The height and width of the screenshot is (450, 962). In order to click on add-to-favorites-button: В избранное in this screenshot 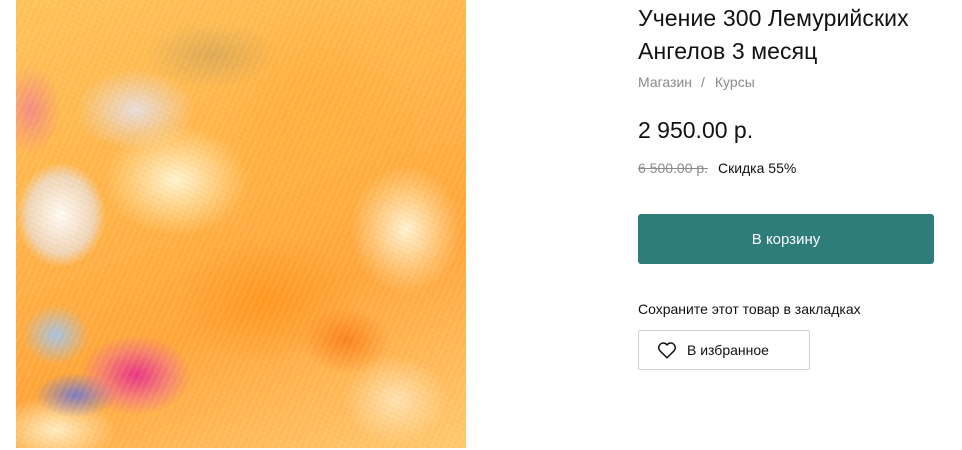, I will do `click(724, 350)`.